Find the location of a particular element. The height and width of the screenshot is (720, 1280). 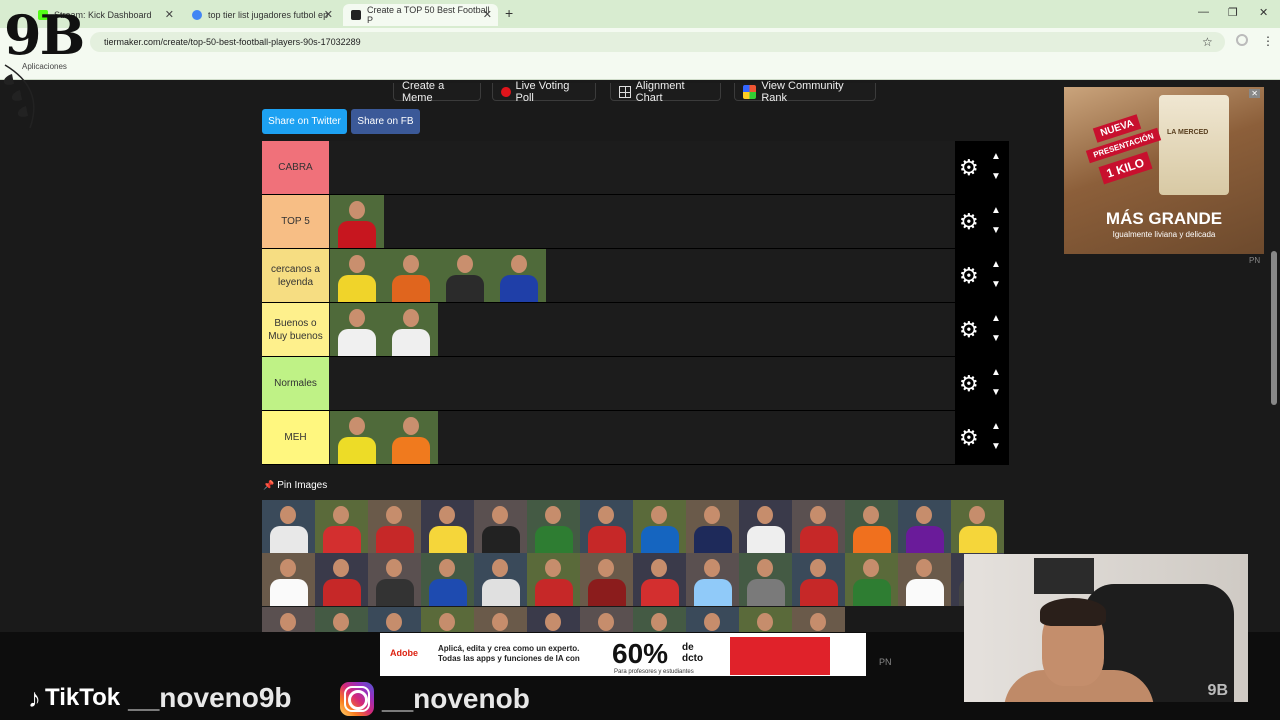

community-rank-label: View Community Rank is located at coordinates (802, 91).